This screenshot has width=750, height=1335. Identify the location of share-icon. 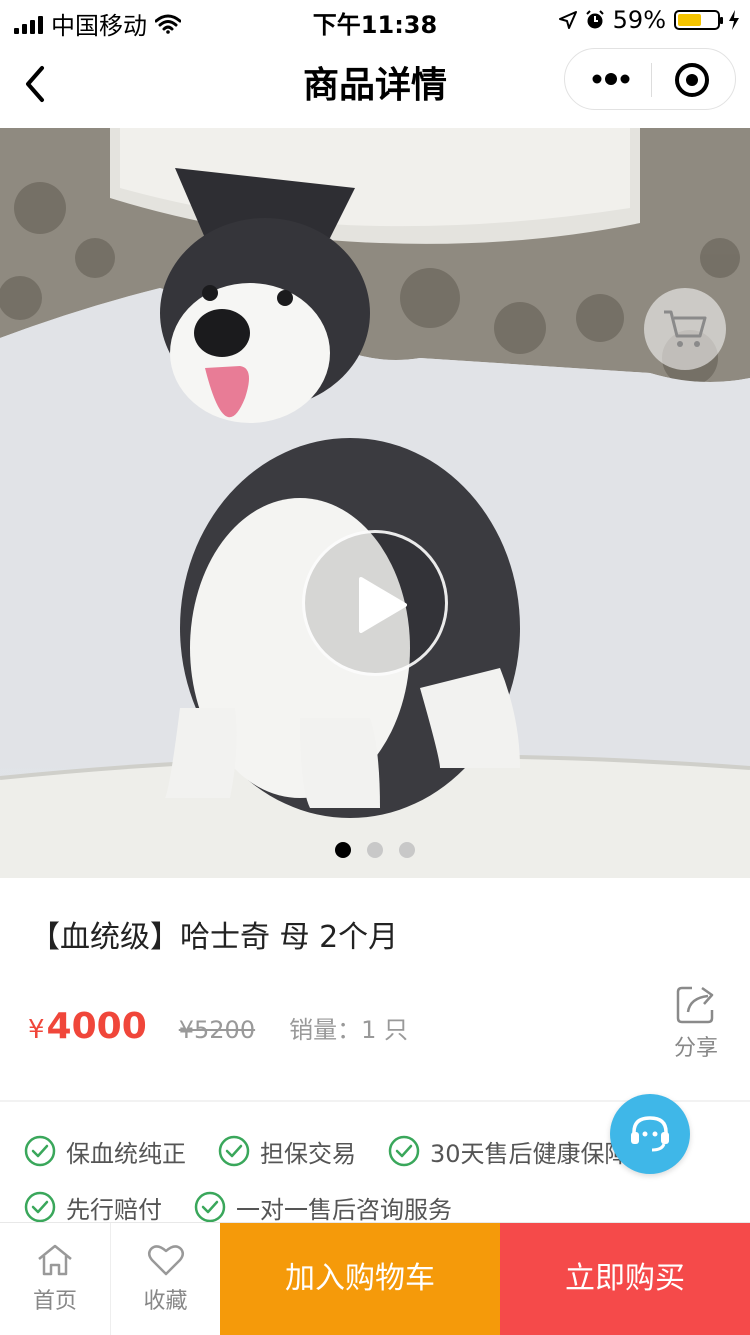
(695, 1005).